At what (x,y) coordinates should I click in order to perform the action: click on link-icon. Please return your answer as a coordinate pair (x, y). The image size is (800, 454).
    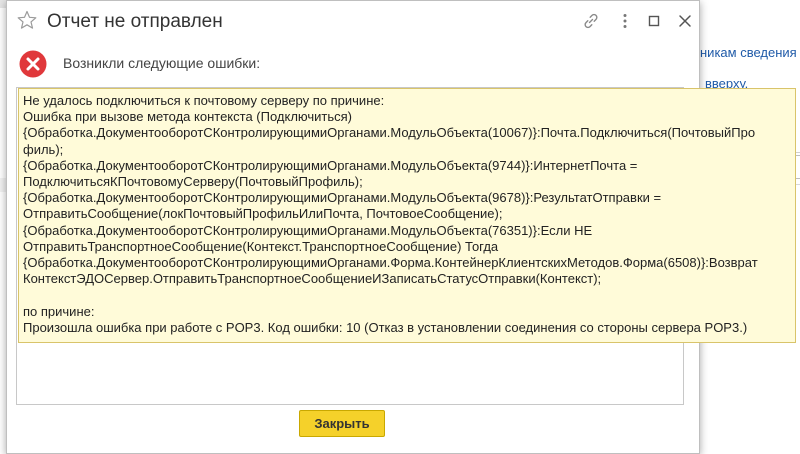
    Looking at the image, I should click on (591, 21).